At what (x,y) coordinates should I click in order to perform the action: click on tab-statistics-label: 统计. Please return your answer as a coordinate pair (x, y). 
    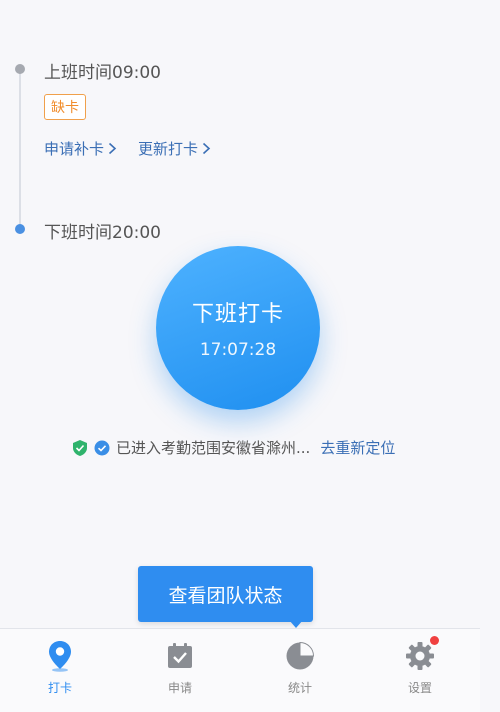
    Looking at the image, I should click on (299, 688).